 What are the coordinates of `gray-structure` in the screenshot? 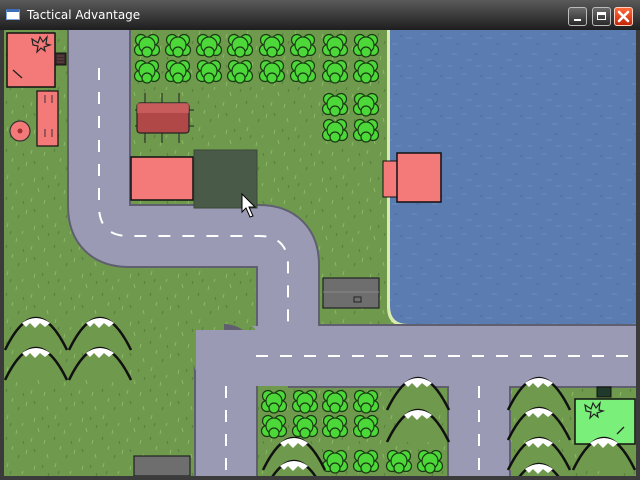 It's located at (162, 465).